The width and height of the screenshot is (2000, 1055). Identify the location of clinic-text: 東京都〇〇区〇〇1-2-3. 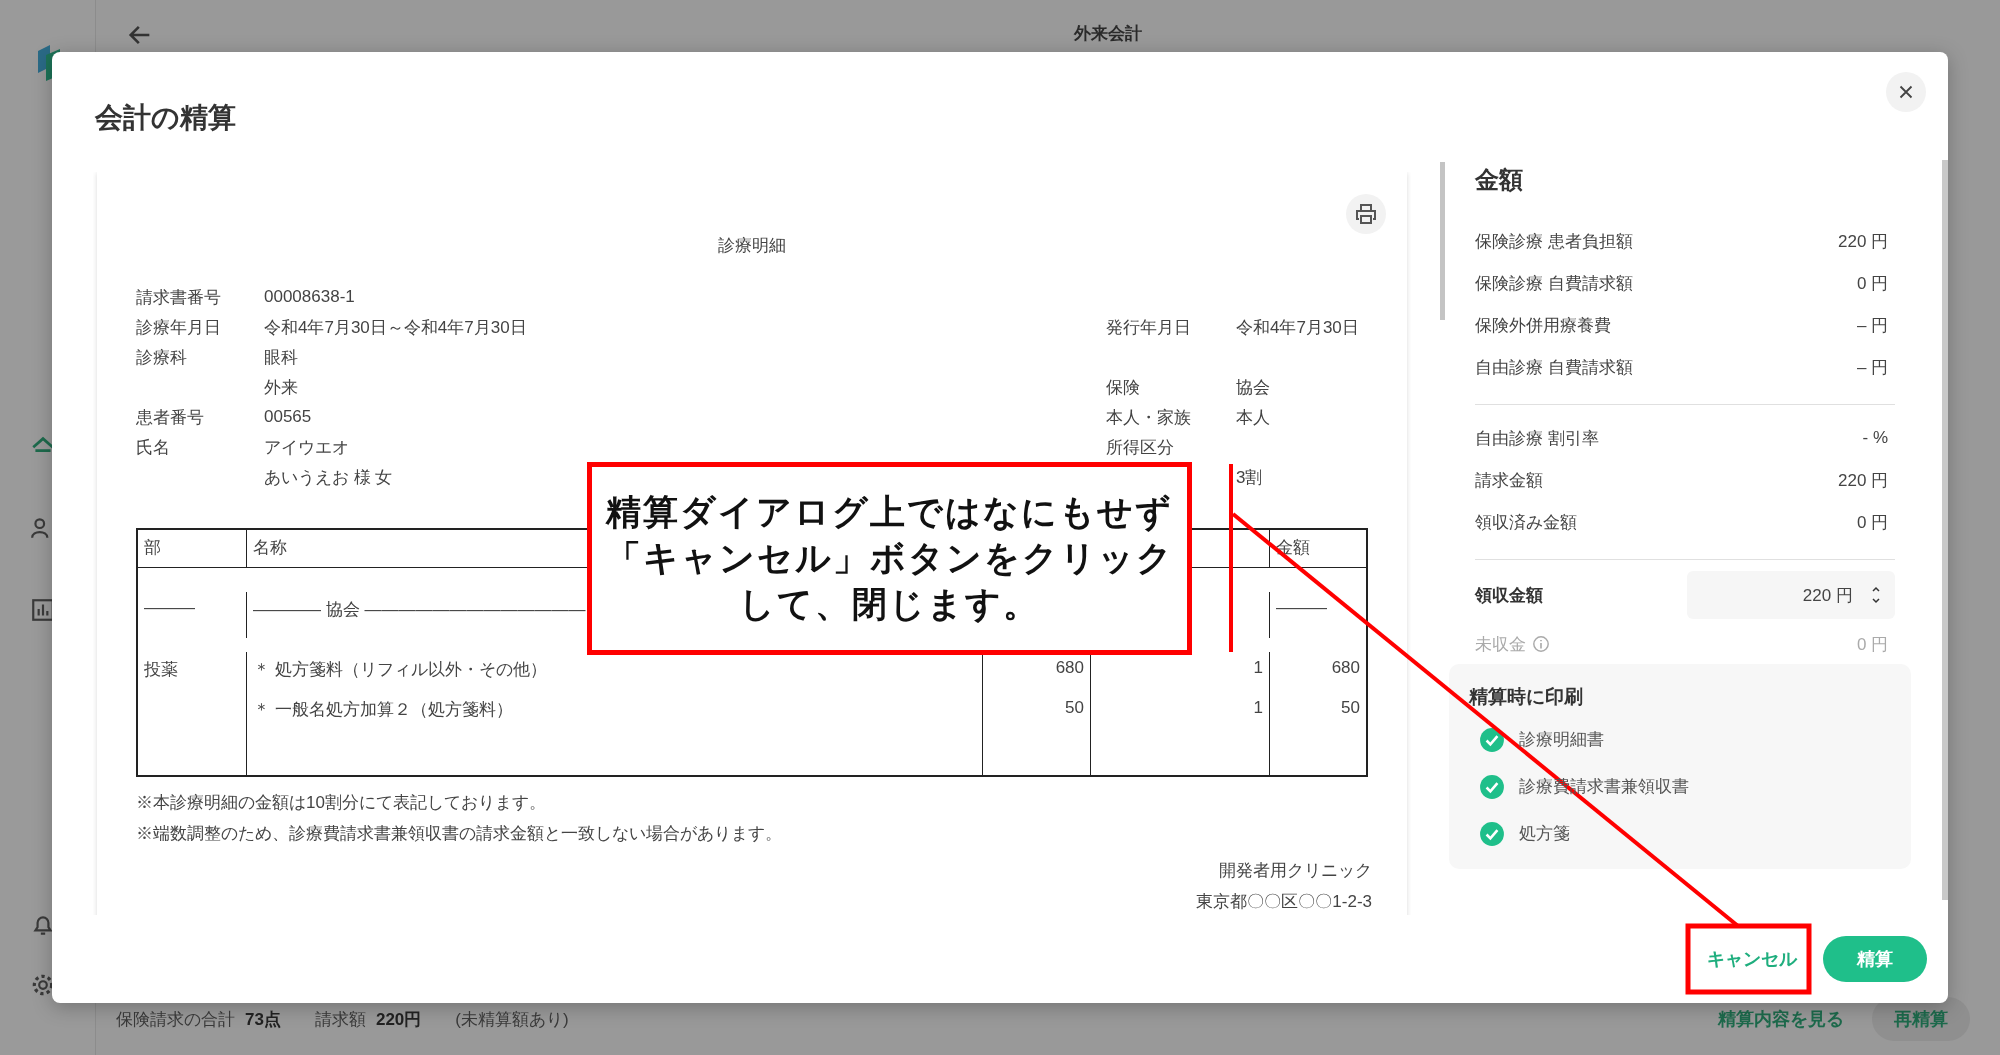
(1284, 901).